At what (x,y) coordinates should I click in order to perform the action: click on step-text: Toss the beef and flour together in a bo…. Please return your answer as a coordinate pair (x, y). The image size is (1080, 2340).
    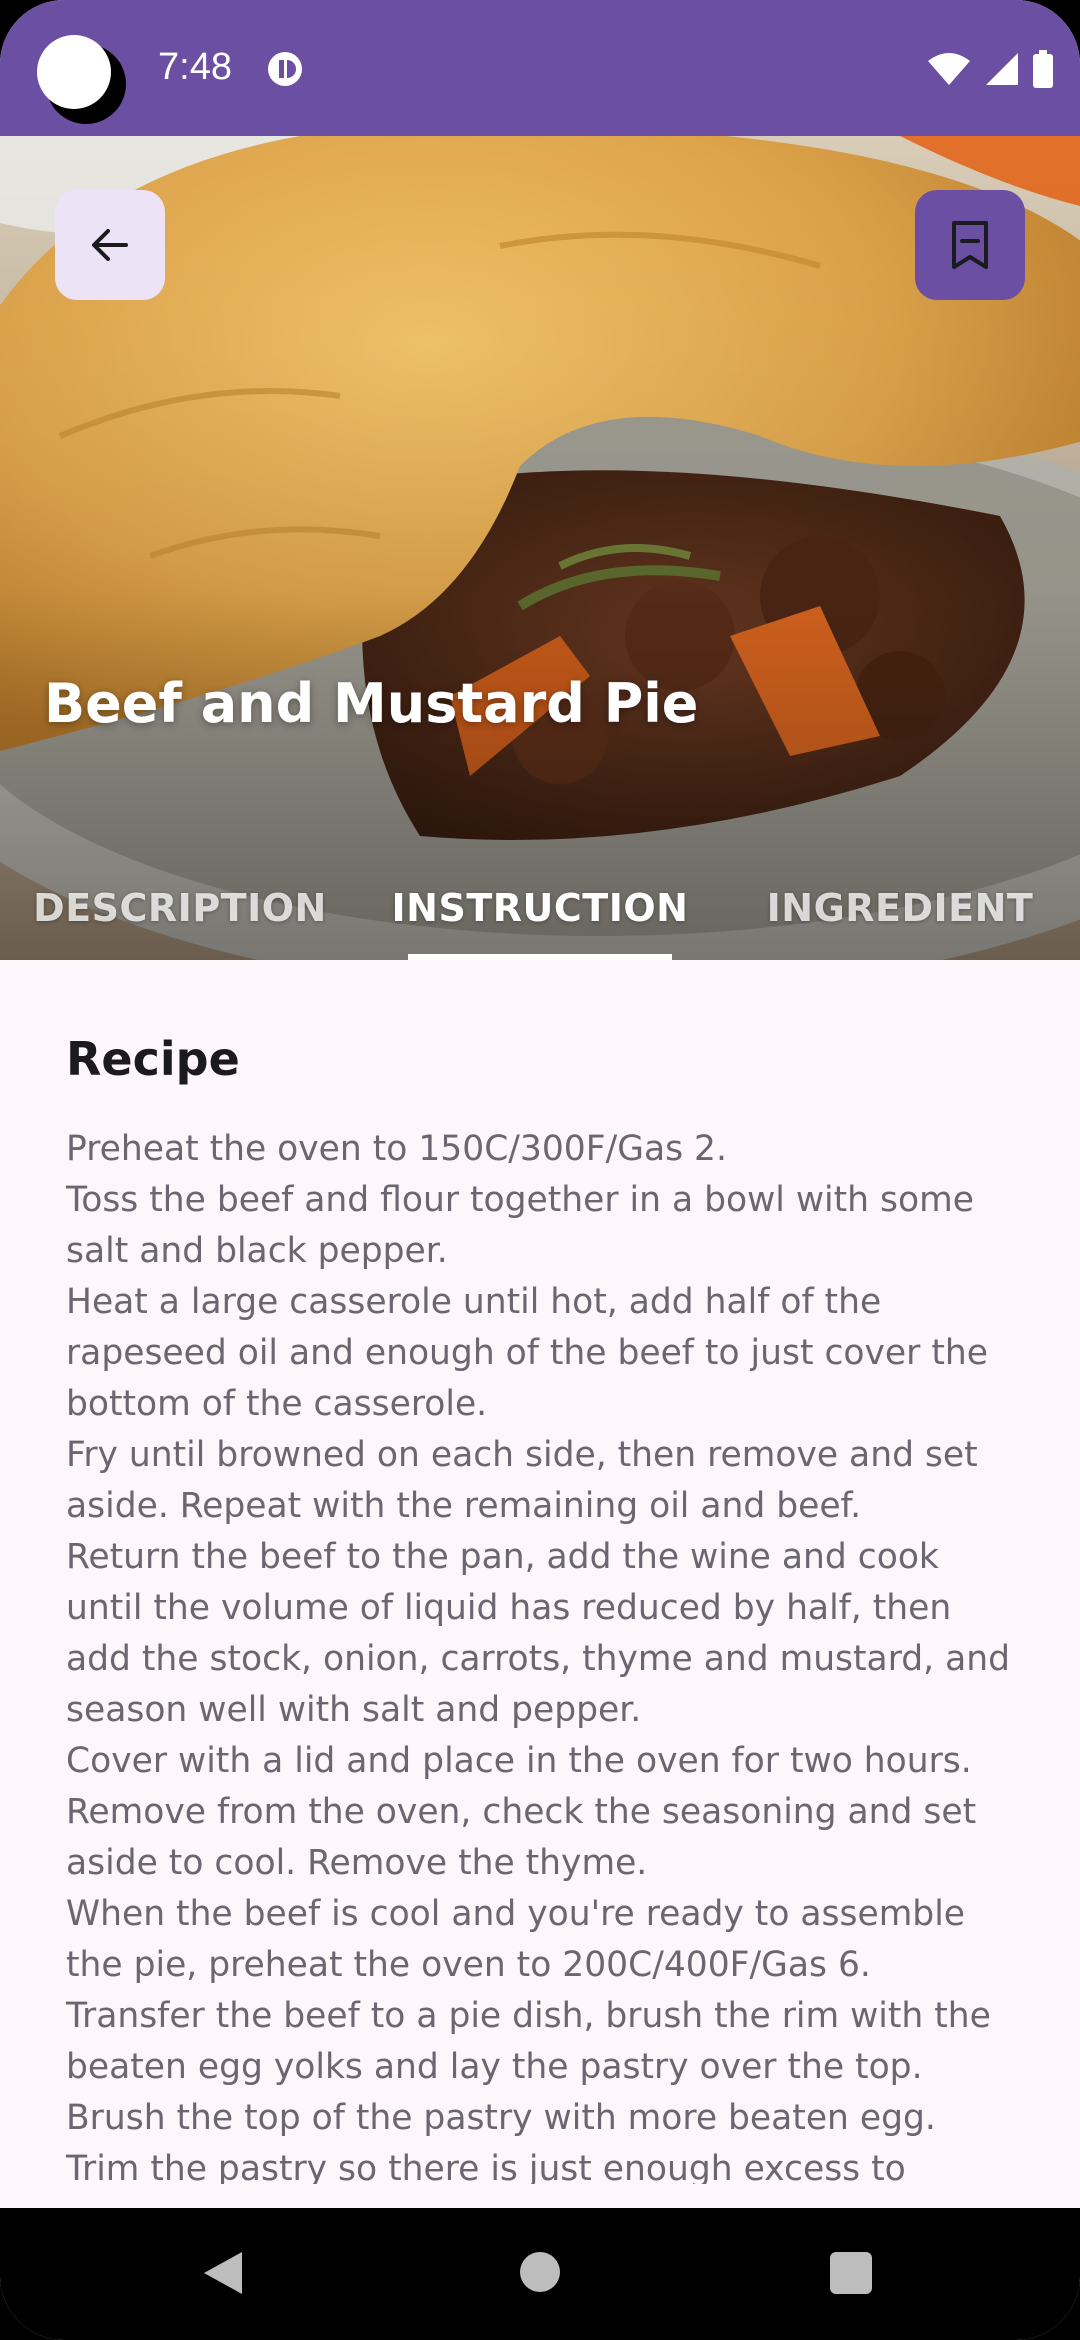
    Looking at the image, I should click on (520, 1225).